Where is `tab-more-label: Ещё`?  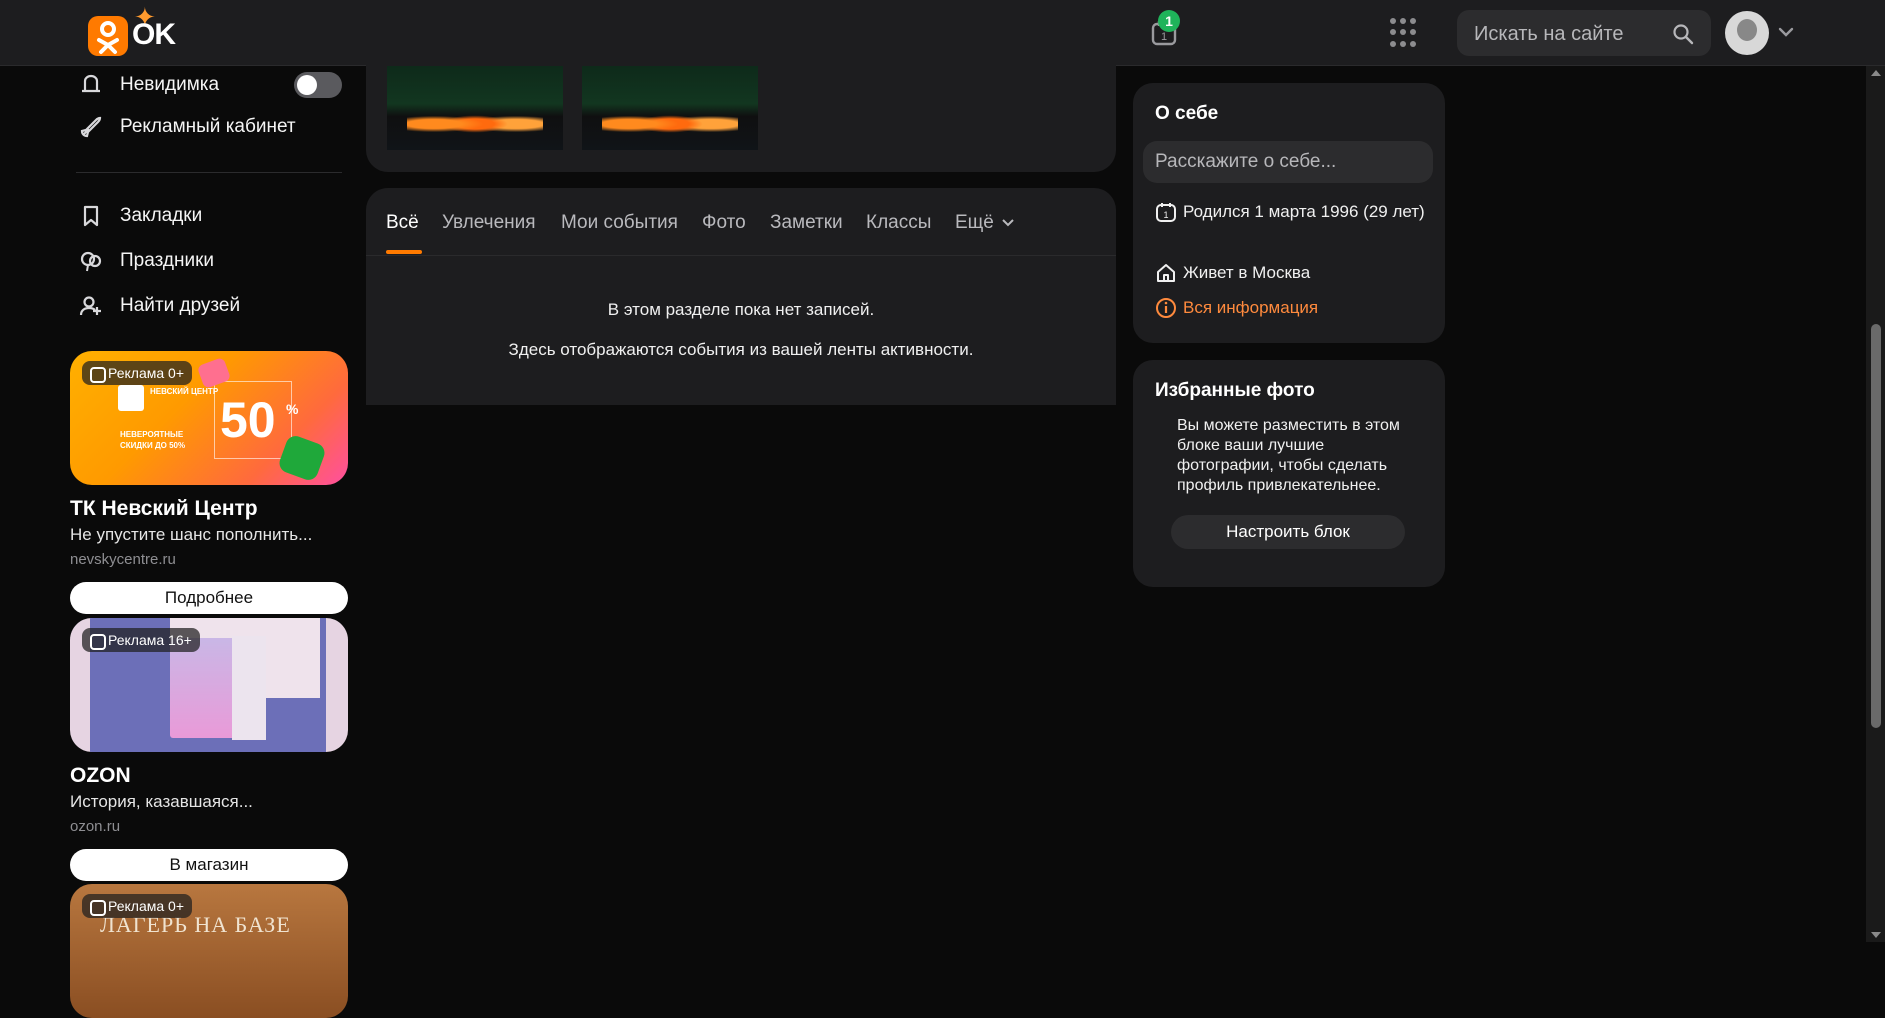
tab-more-label: Ещё is located at coordinates (974, 222).